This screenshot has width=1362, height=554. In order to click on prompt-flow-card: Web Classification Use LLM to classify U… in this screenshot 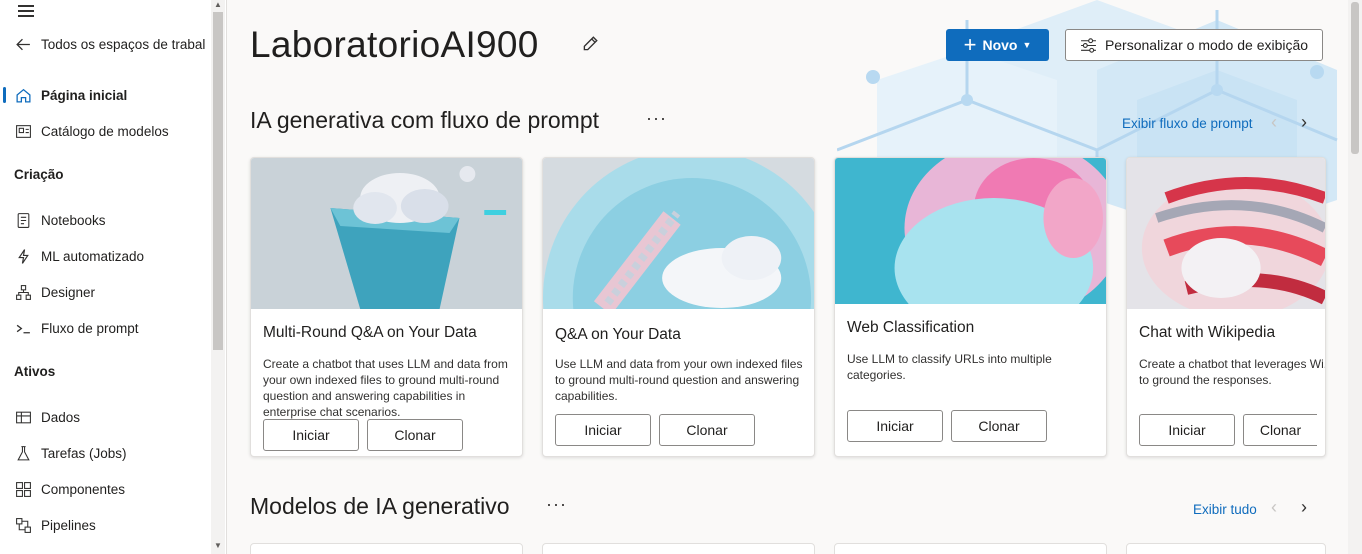, I will do `click(970, 307)`.